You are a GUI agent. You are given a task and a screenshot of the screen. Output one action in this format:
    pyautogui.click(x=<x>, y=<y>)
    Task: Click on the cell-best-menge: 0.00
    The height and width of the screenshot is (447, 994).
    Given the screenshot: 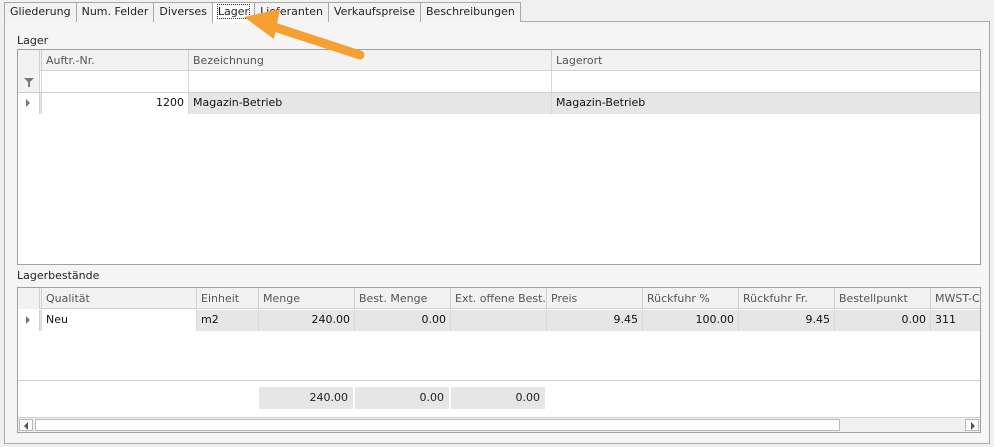 What is the action you would take?
    pyautogui.click(x=402, y=320)
    